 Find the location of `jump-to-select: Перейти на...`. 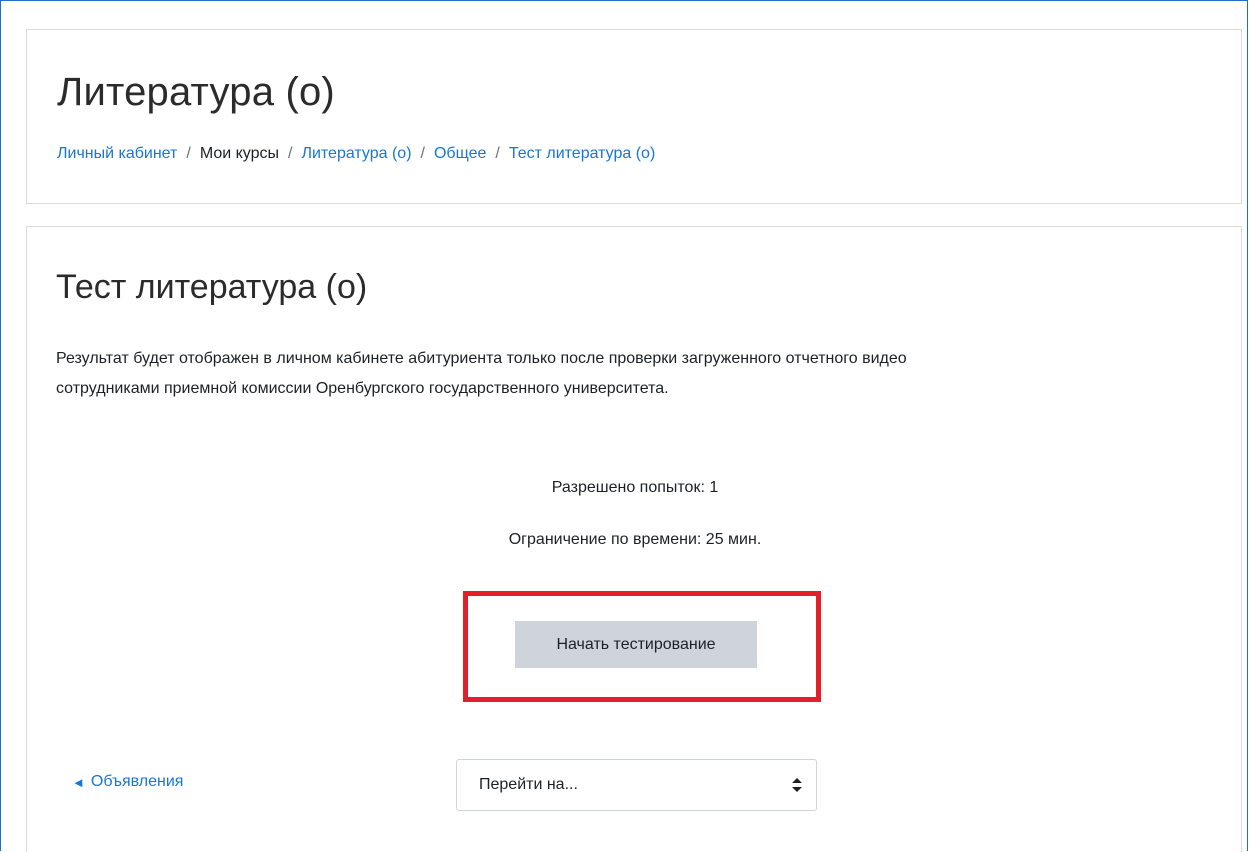

jump-to-select: Перейти на... is located at coordinates (636, 785).